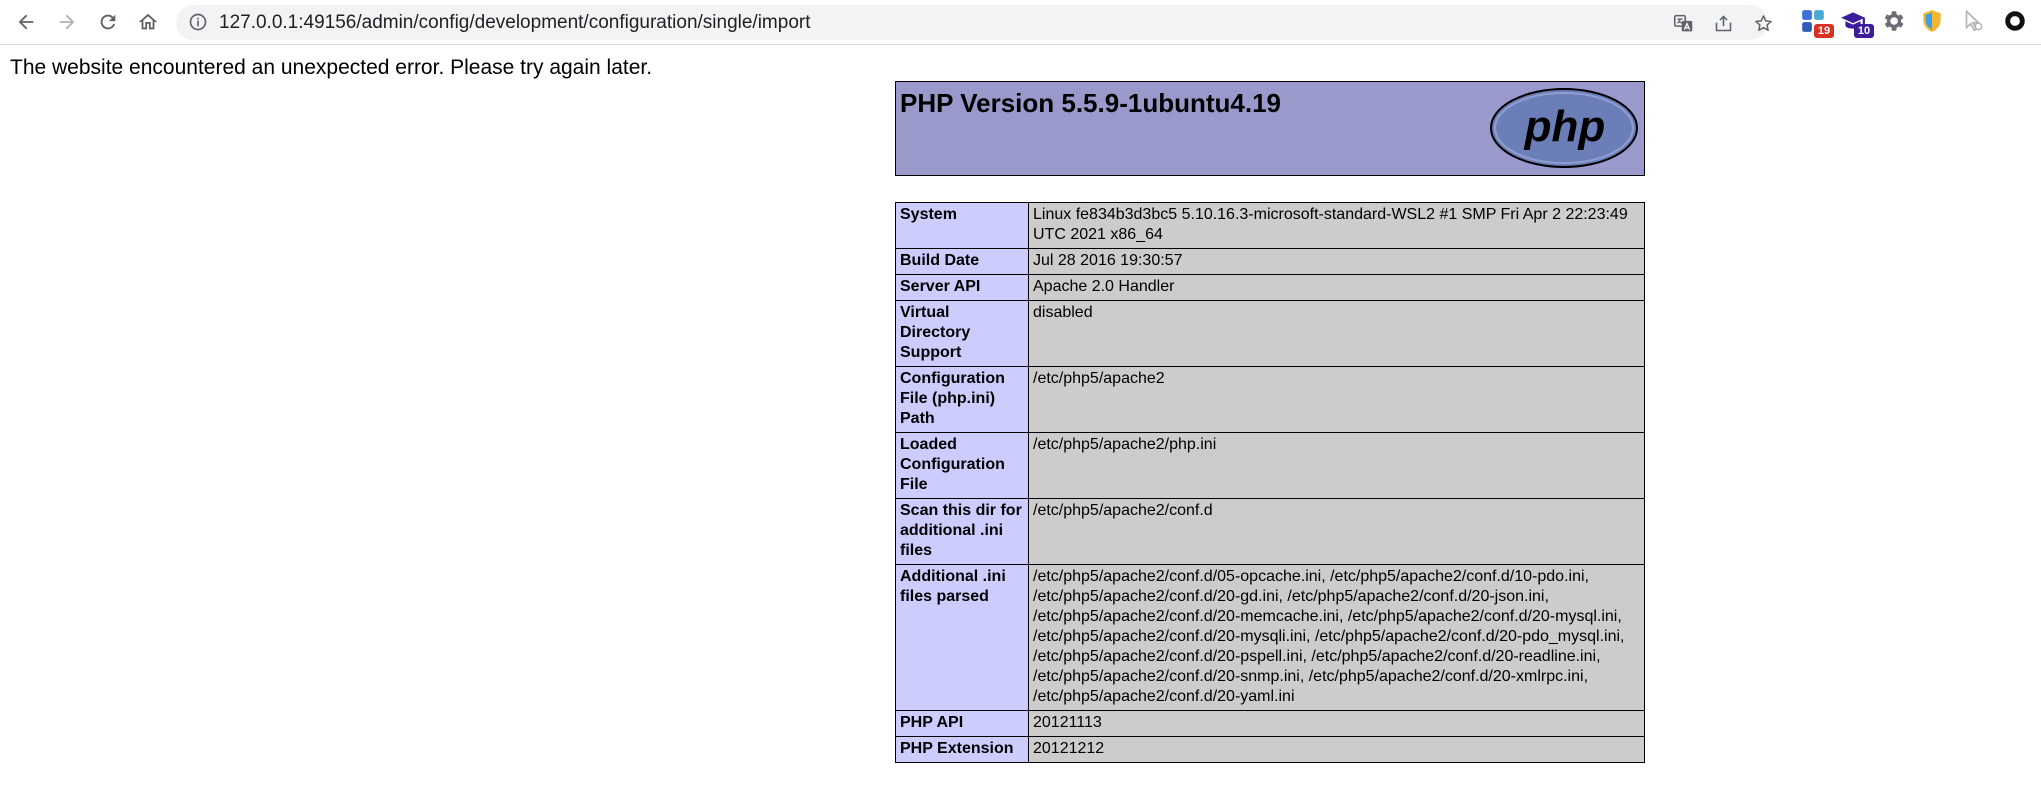 Image resolution: width=2041 pixels, height=788 pixels. I want to click on bookmark-button, so click(1763, 23).